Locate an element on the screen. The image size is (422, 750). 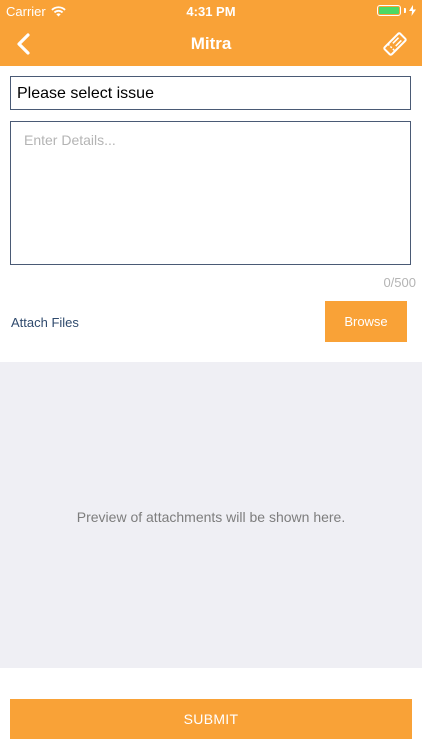
character-counter: 0/500 is located at coordinates (399, 282).